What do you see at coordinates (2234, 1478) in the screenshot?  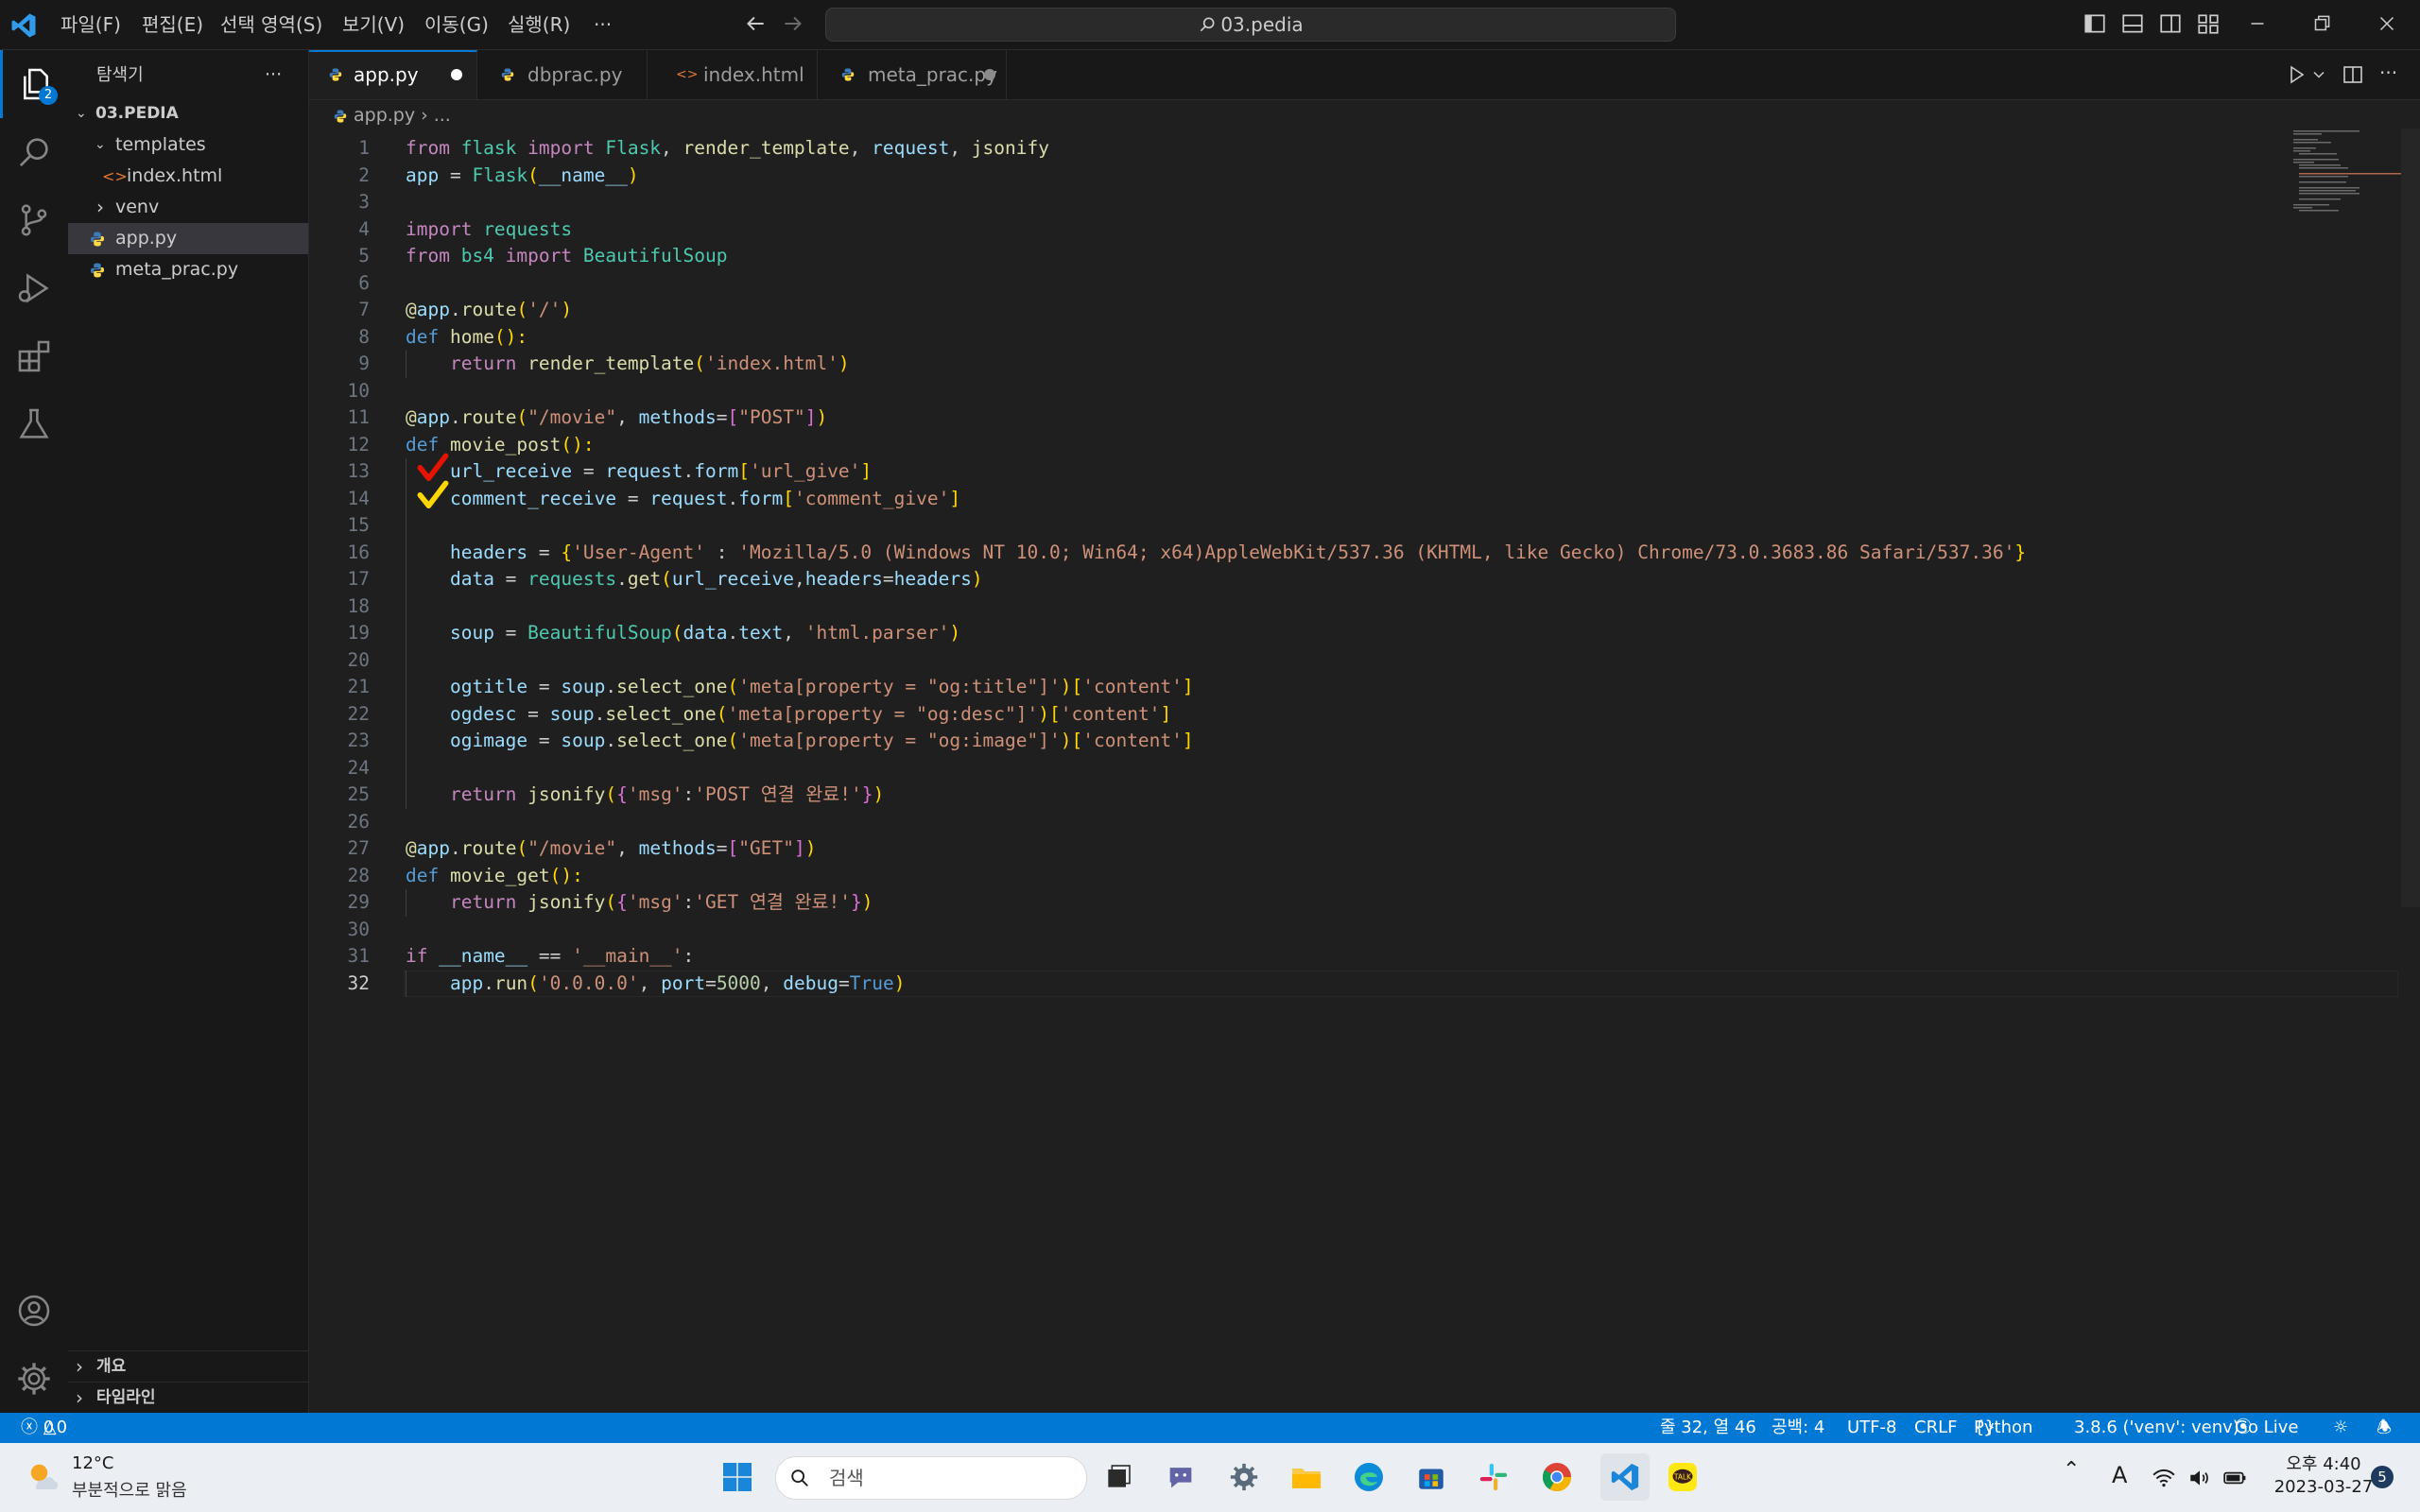 I see `battery-icon` at bounding box center [2234, 1478].